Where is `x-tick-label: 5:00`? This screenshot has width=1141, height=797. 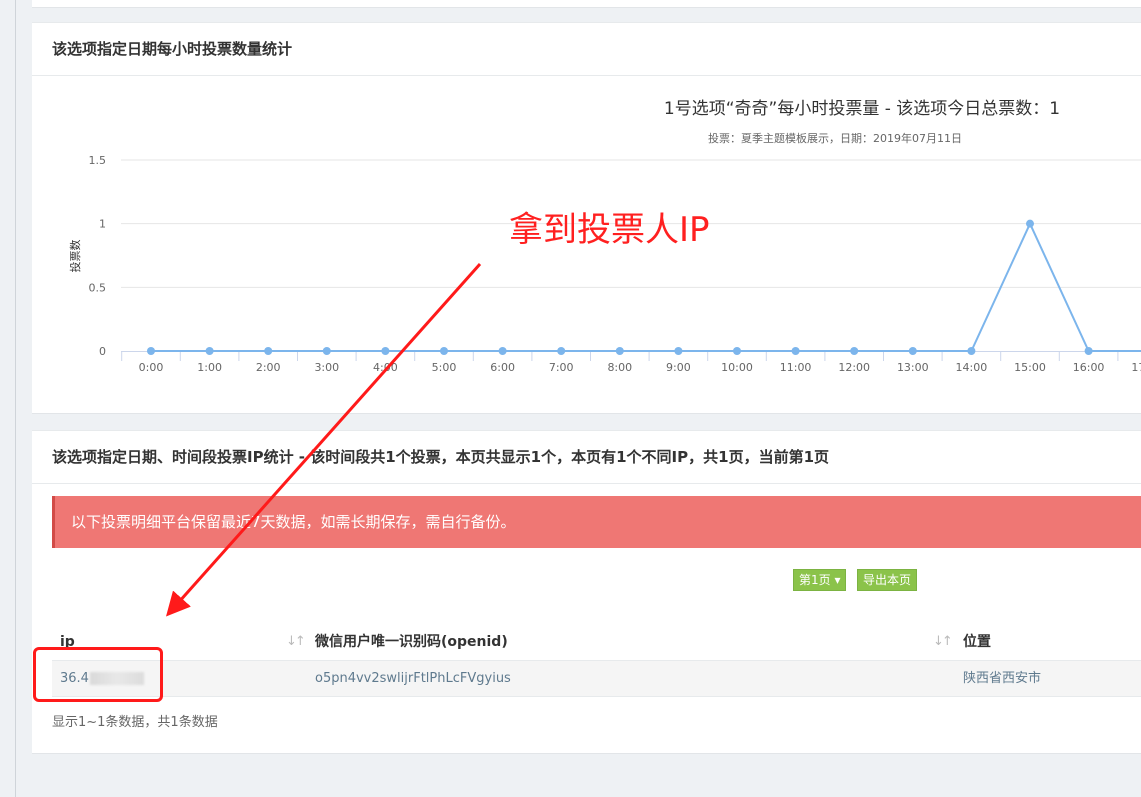 x-tick-label: 5:00 is located at coordinates (444, 367).